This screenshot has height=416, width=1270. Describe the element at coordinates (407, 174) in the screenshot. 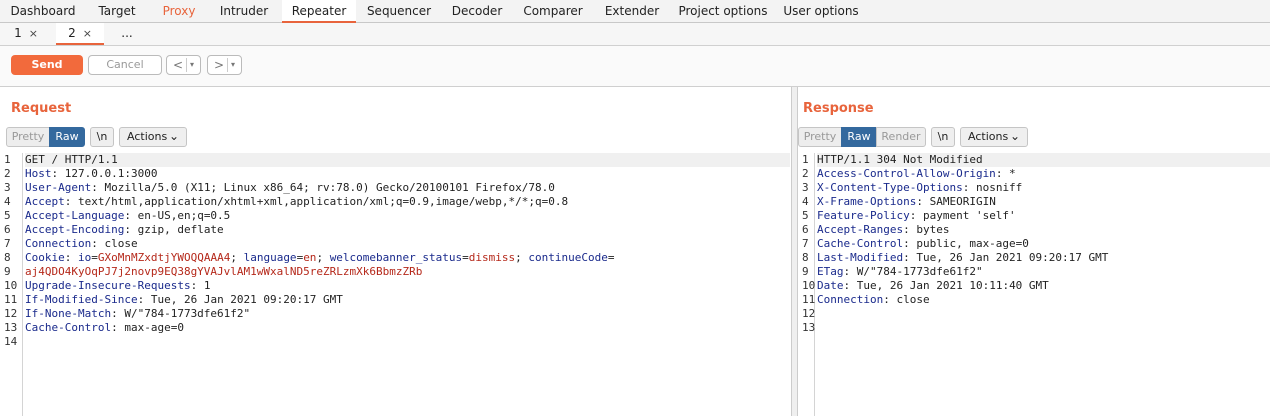

I see `code-line: Host: 127.0.0.1:3000` at that location.